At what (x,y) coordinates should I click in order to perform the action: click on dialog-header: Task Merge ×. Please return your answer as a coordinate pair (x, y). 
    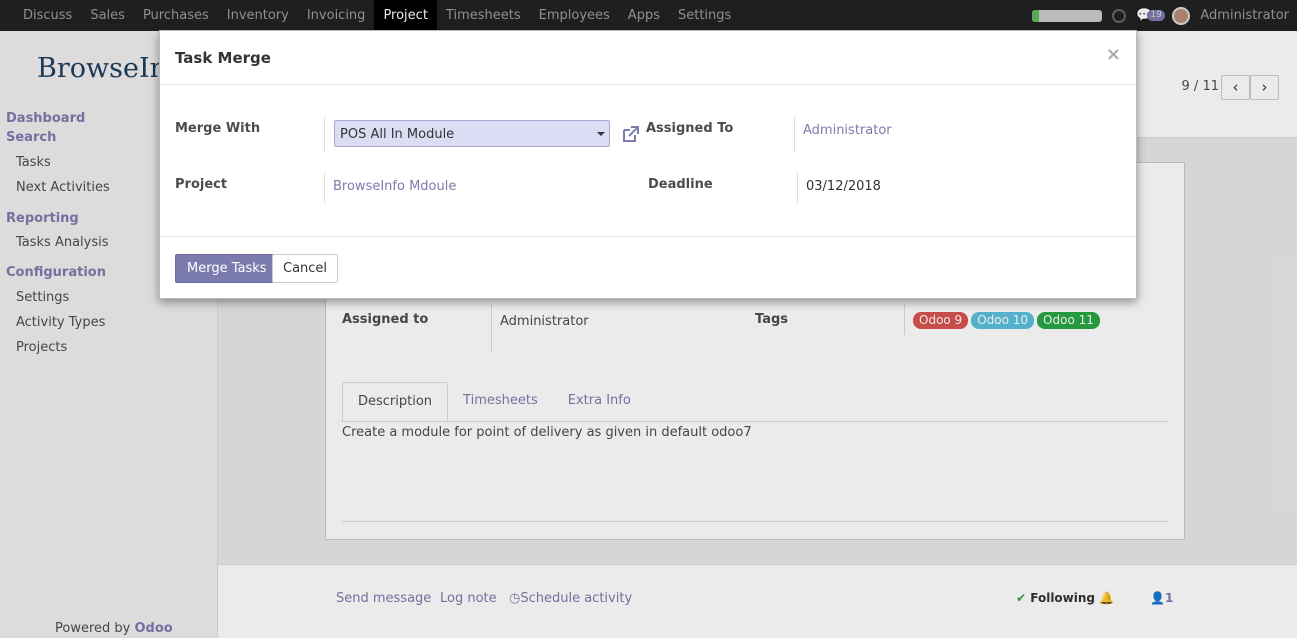
    Looking at the image, I should click on (648, 58).